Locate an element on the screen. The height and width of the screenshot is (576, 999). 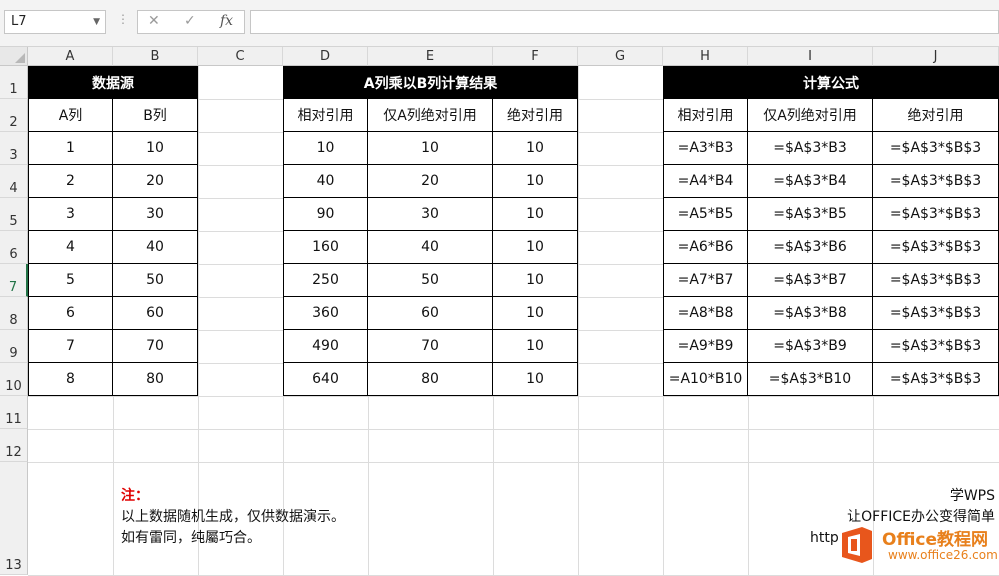
cancel-icon: ✕ is located at coordinates (154, 21).